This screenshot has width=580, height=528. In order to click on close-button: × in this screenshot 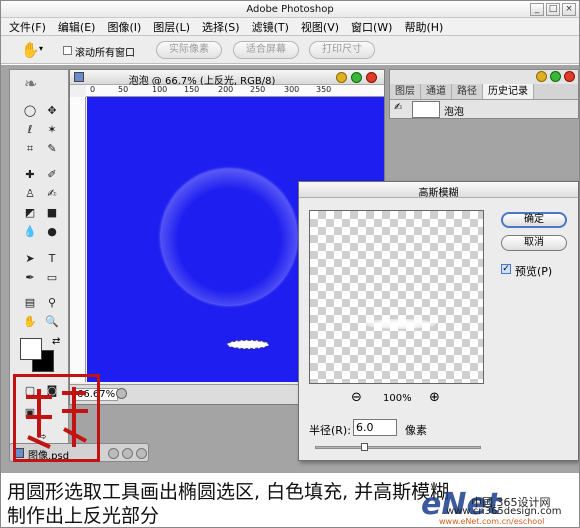, I will do `click(569, 9)`.